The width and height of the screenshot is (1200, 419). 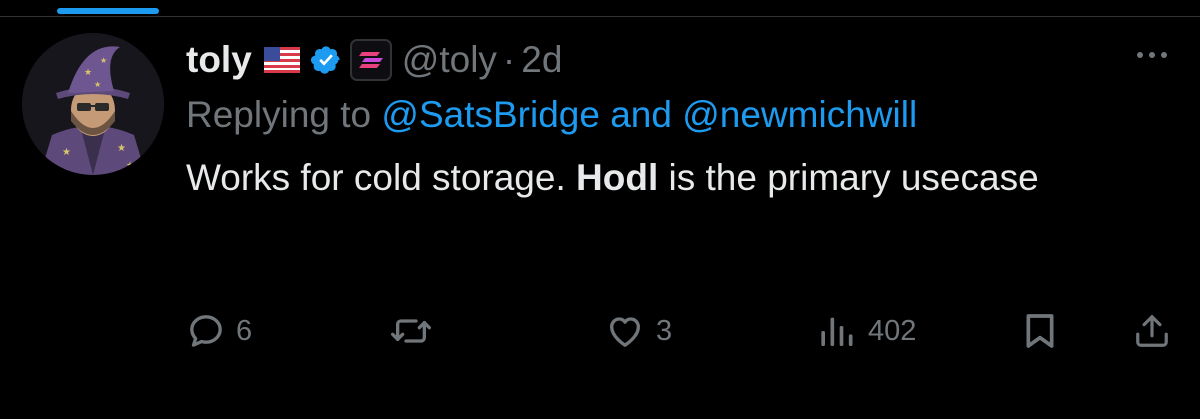 I want to click on tweet-text-part: is the primary usecase, so click(x=848, y=177).